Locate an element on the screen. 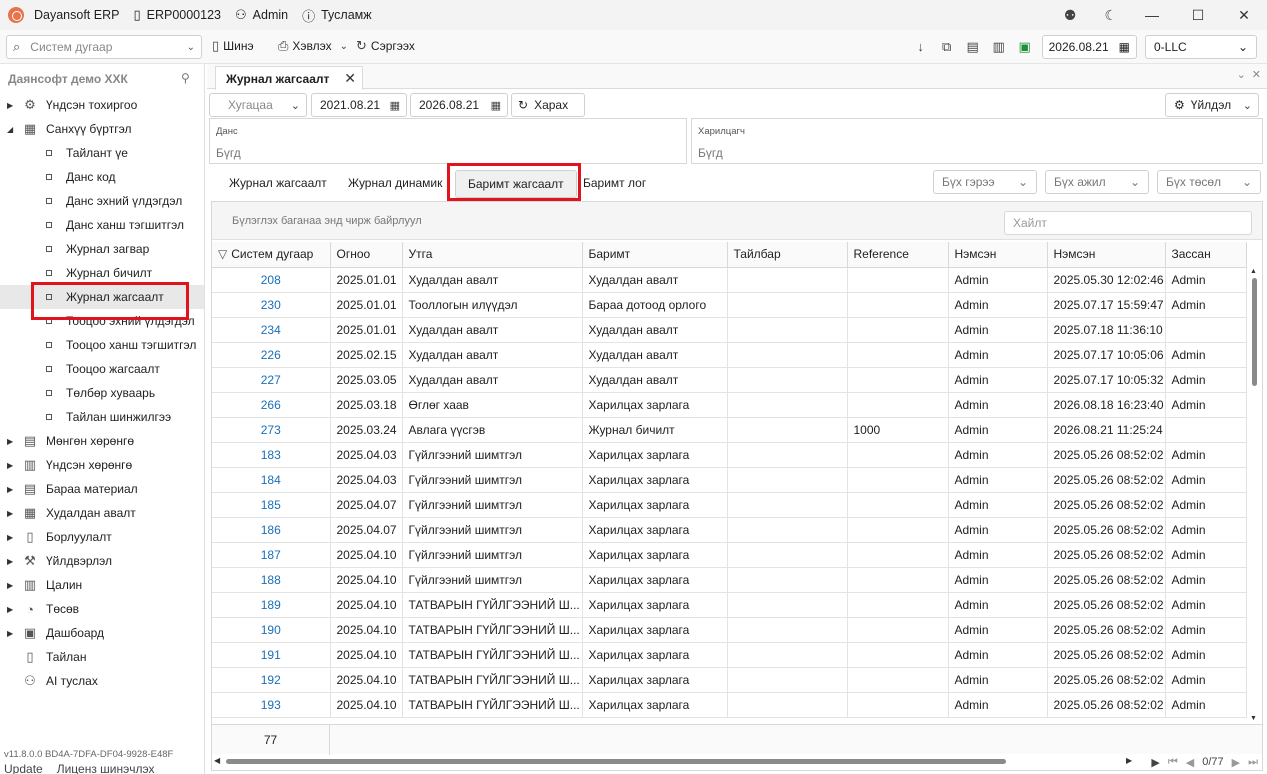 Image resolution: width=1267 pixels, height=774 pixels. sidebar-child-settlement-revaluation: Тооцоо ханш тэгшитгэл is located at coordinates (102, 345).